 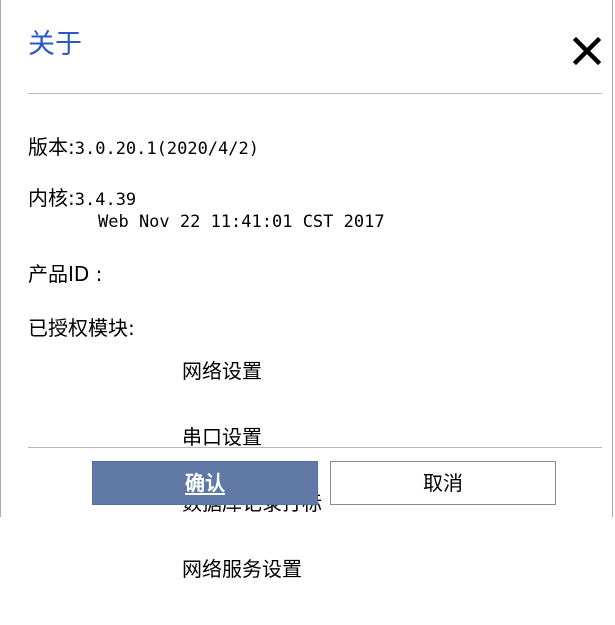 What do you see at coordinates (443, 483) in the screenshot?
I see `cancel-button: 取消` at bounding box center [443, 483].